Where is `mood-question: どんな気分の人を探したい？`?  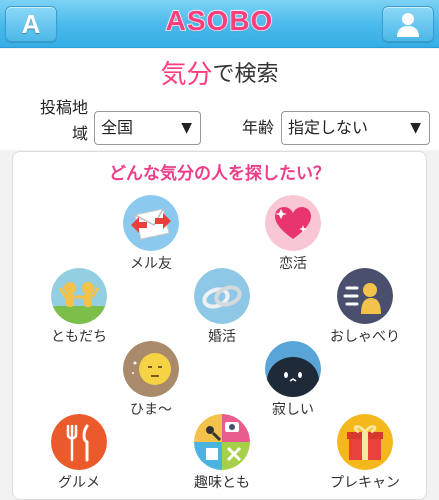 mood-question: どんな気分の人を探したい？ is located at coordinates (219, 174).